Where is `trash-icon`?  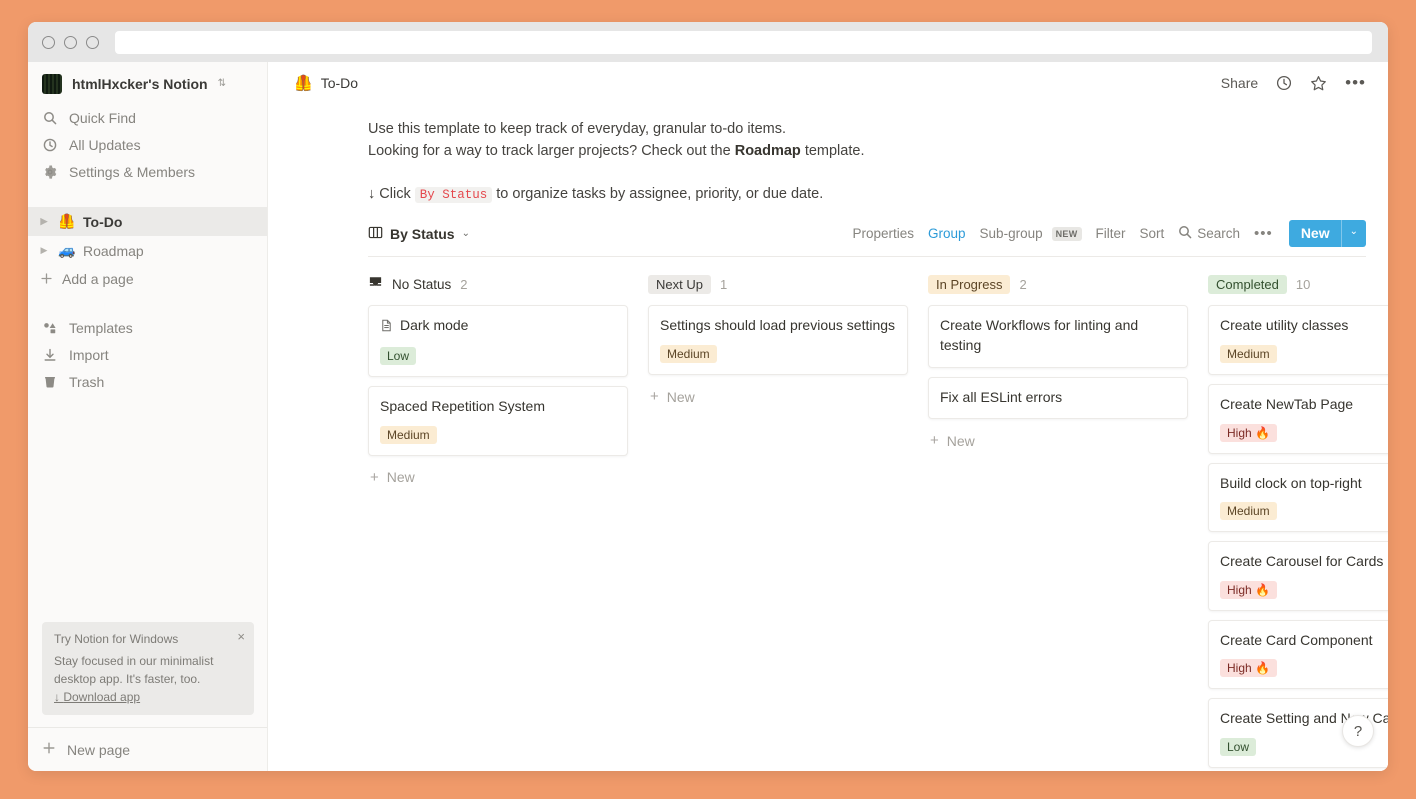
trash-icon is located at coordinates (50, 382).